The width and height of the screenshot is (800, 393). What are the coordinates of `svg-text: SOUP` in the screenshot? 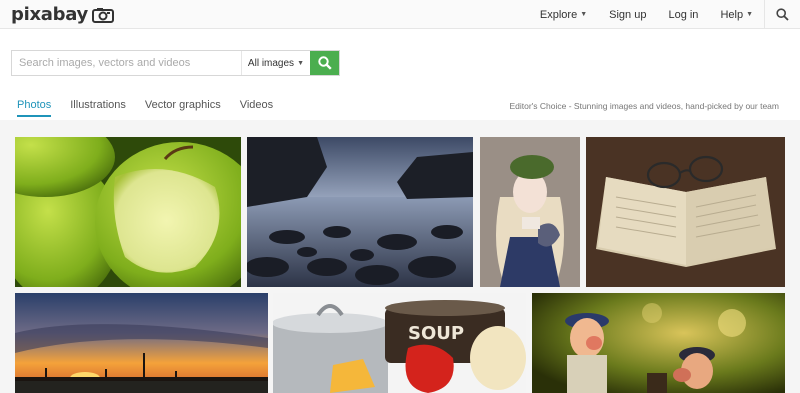 It's located at (436, 333).